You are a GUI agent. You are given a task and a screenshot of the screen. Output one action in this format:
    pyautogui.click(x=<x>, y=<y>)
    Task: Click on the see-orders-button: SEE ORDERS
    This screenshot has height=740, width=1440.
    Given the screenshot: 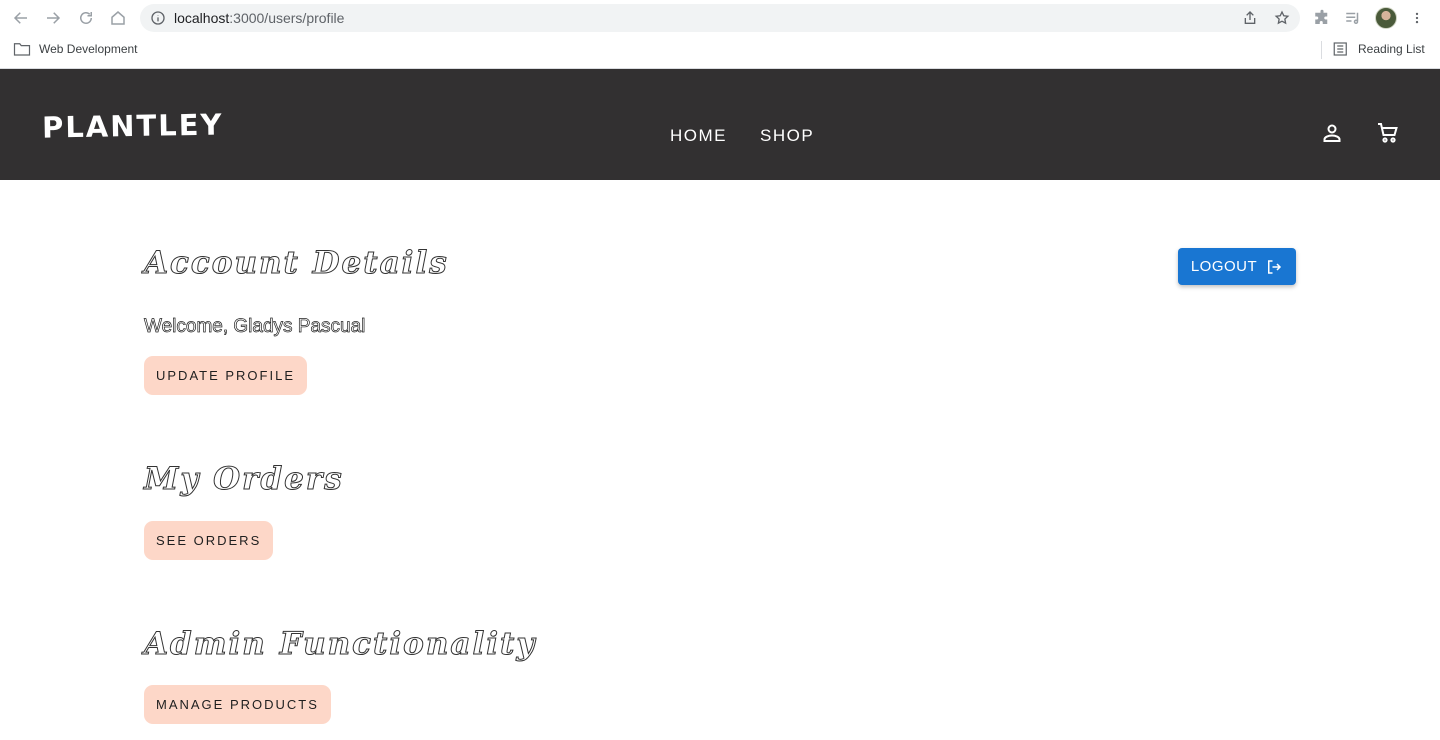 What is the action you would take?
    pyautogui.click(x=209, y=540)
    